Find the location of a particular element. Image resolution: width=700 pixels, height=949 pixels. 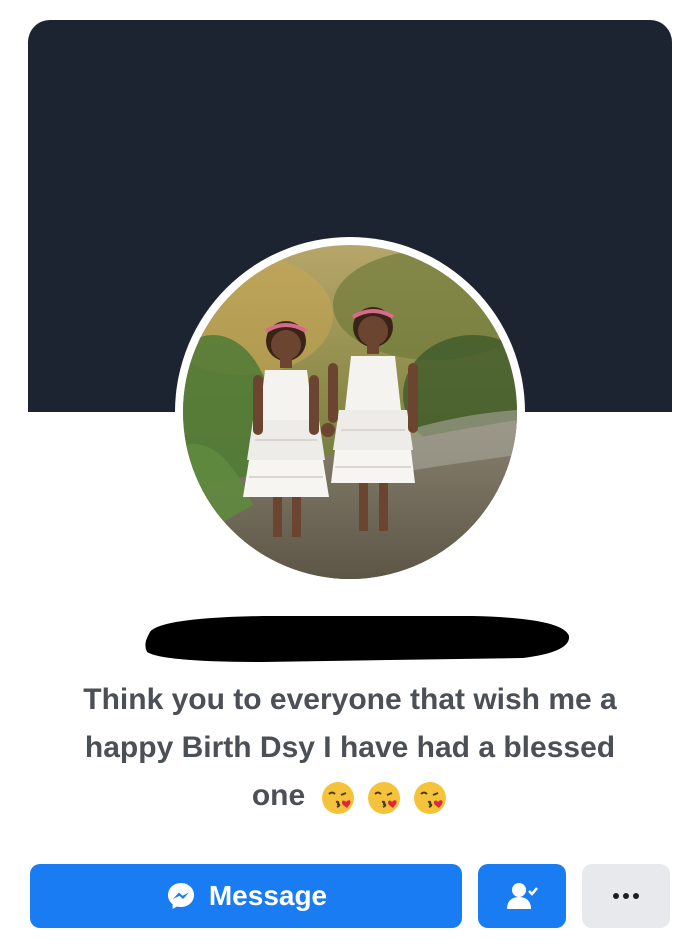

friends-button is located at coordinates (522, 896).